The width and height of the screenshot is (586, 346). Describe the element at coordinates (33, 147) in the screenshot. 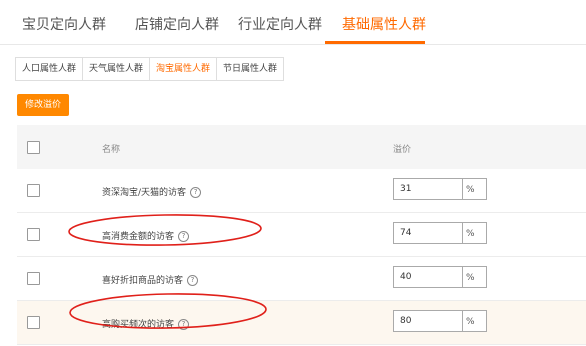

I see `select-all-checkbox` at that location.